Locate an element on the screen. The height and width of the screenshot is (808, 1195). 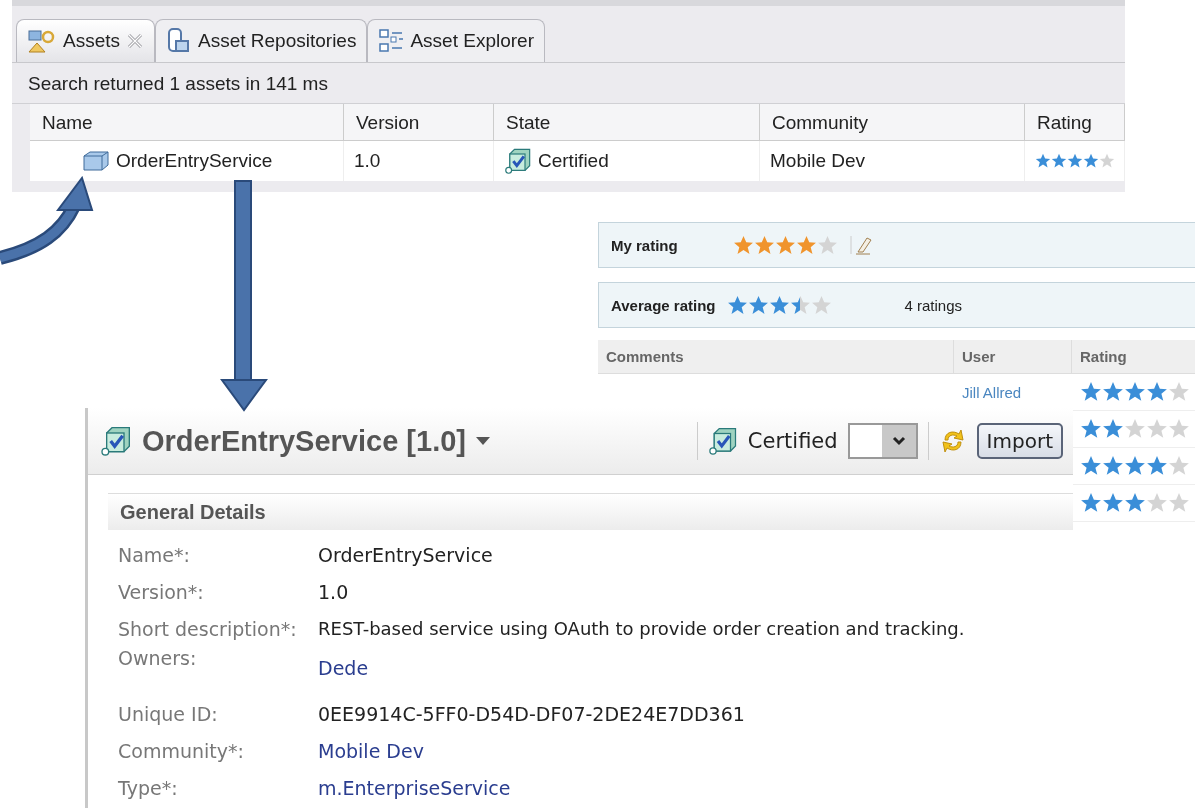
average-rating-label: Average rating is located at coordinates (663, 305).